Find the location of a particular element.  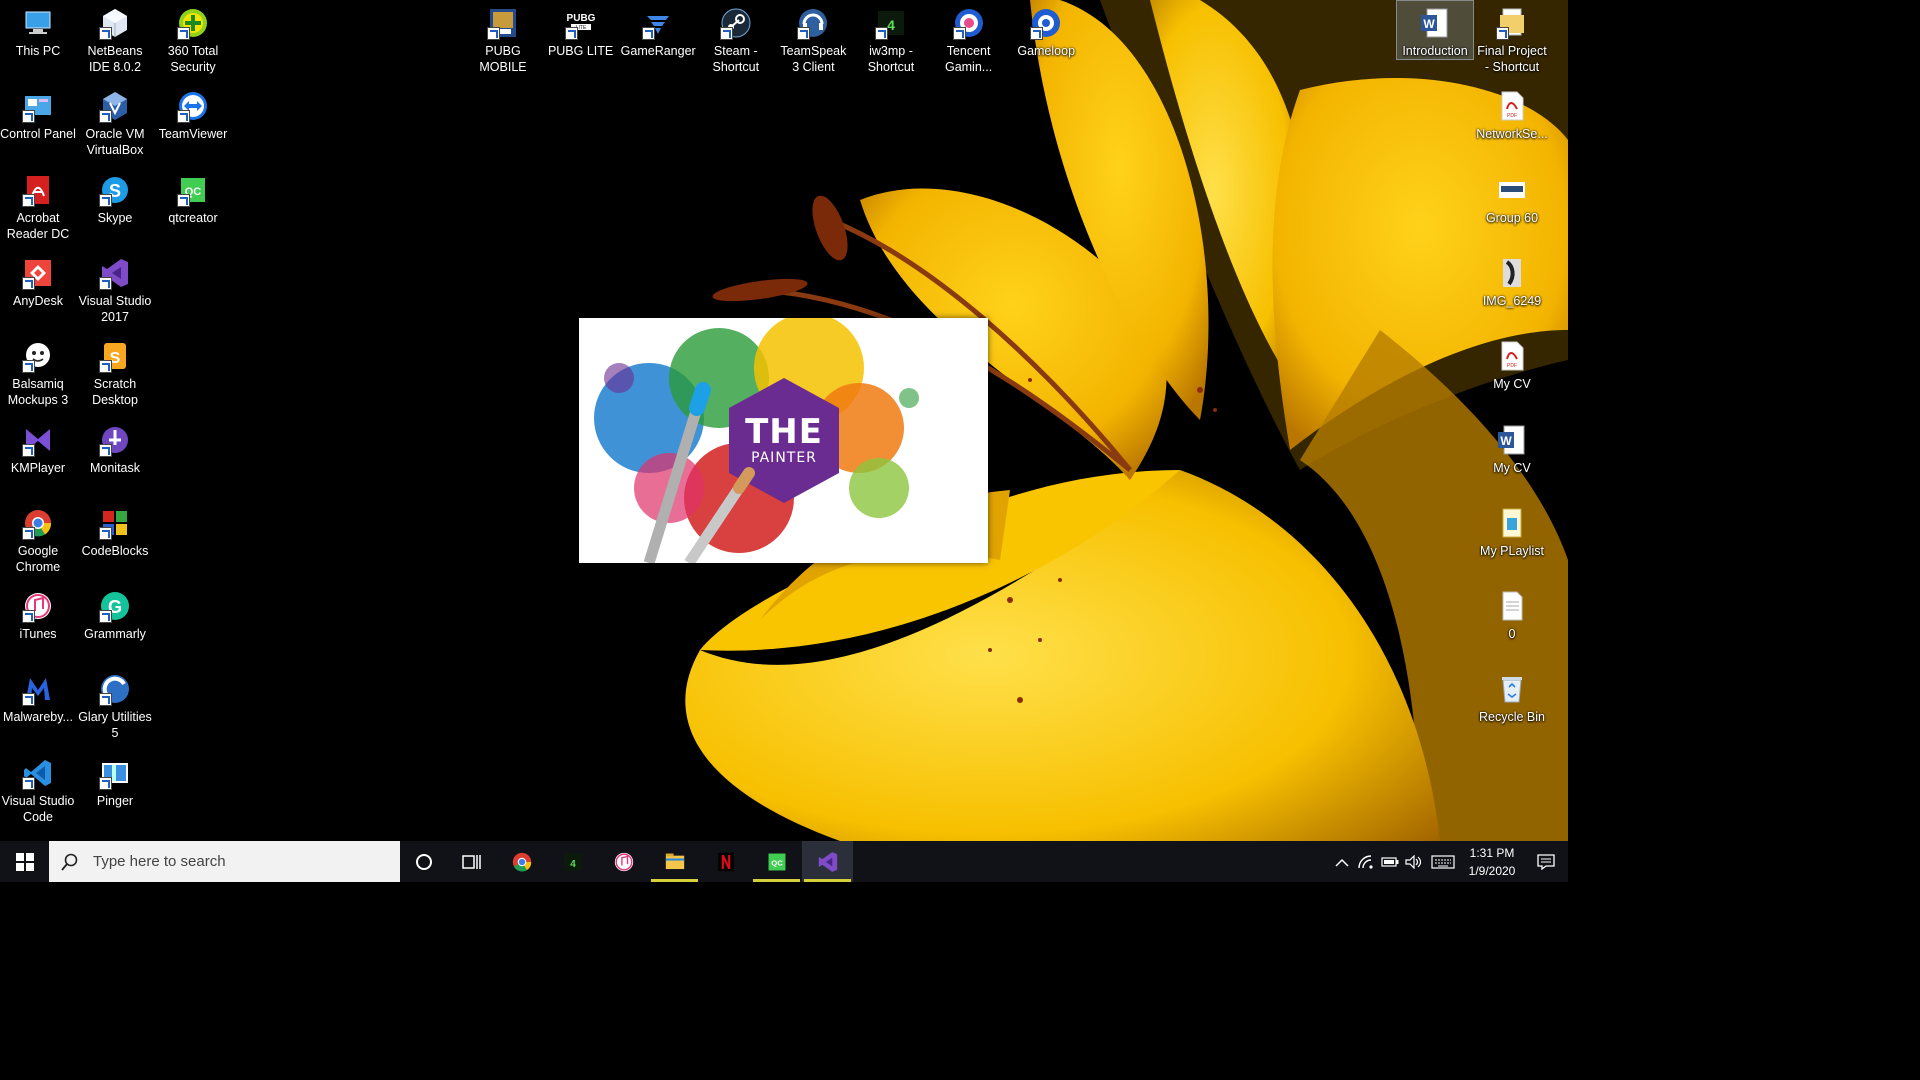

show-hidden-icons-button is located at coordinates (1342, 861).